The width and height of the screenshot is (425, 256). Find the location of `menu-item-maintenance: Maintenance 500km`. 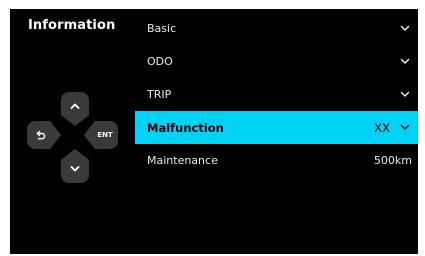

menu-item-maintenance: Maintenance 500km is located at coordinates (276, 160).